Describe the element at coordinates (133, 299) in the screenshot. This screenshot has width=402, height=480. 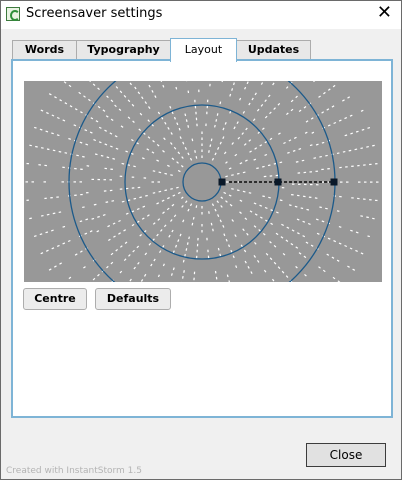
I see `defaults-button: Defaults` at that location.